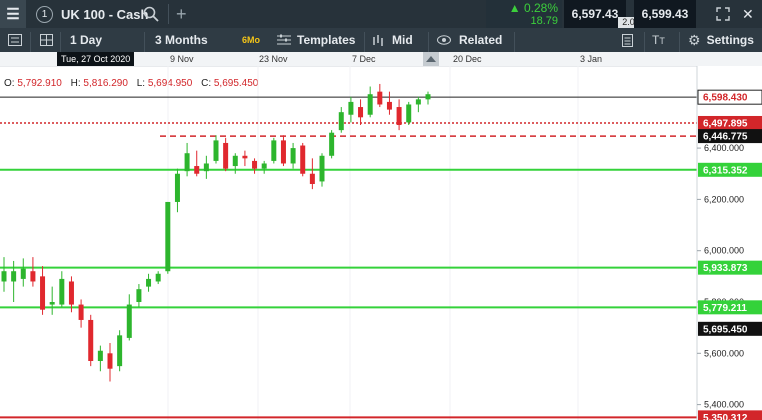  I want to click on templates-button: Templates, so click(316, 40).